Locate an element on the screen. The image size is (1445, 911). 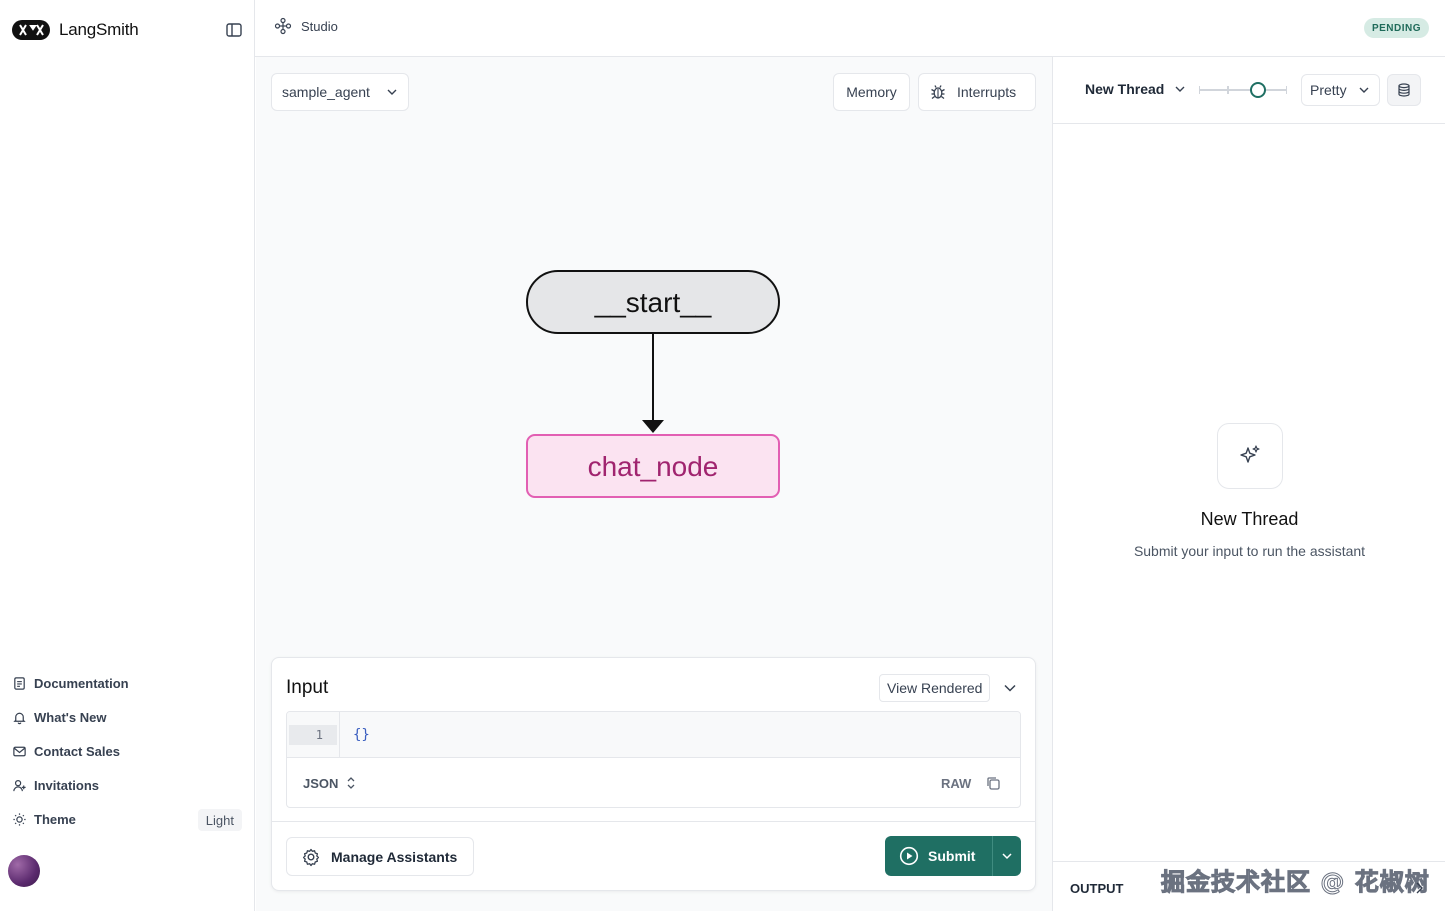
json-editor: 1 {} JSON RAW is located at coordinates (653, 759).